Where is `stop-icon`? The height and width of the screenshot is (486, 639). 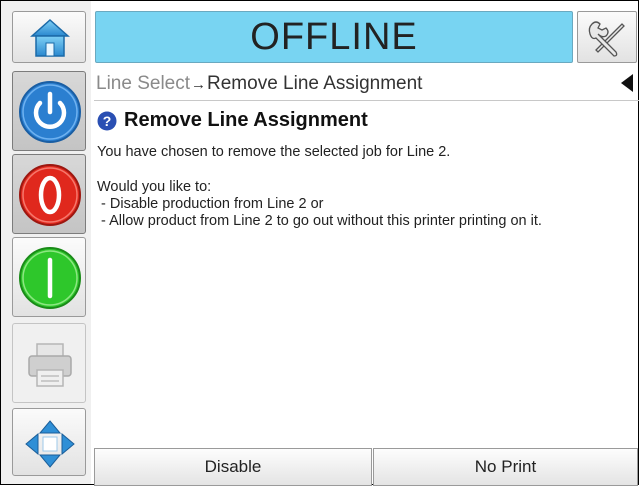 stop-icon is located at coordinates (50, 195).